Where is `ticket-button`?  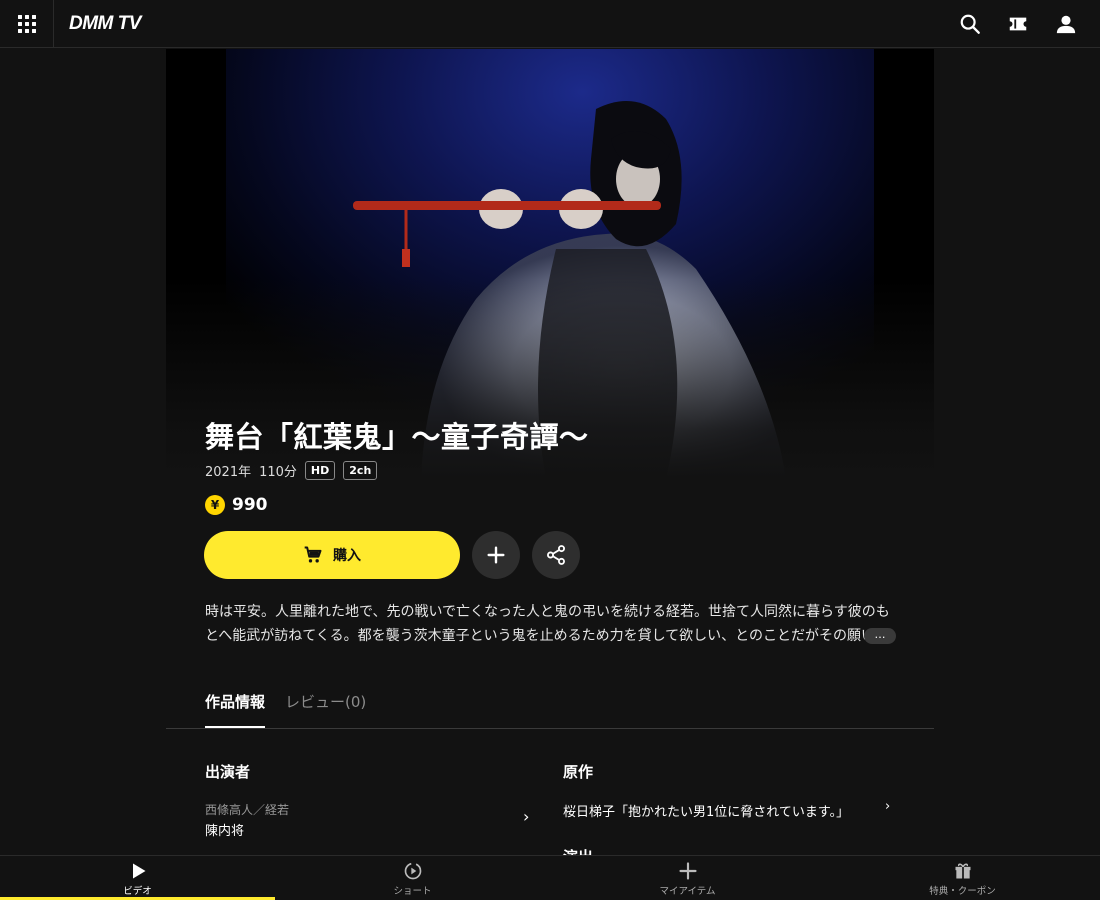 ticket-button is located at coordinates (1018, 24).